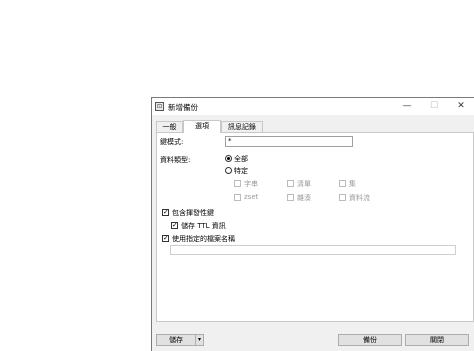 The width and height of the screenshot is (474, 351). Describe the element at coordinates (289, 141) in the screenshot. I see `key-pattern-input: *` at that location.